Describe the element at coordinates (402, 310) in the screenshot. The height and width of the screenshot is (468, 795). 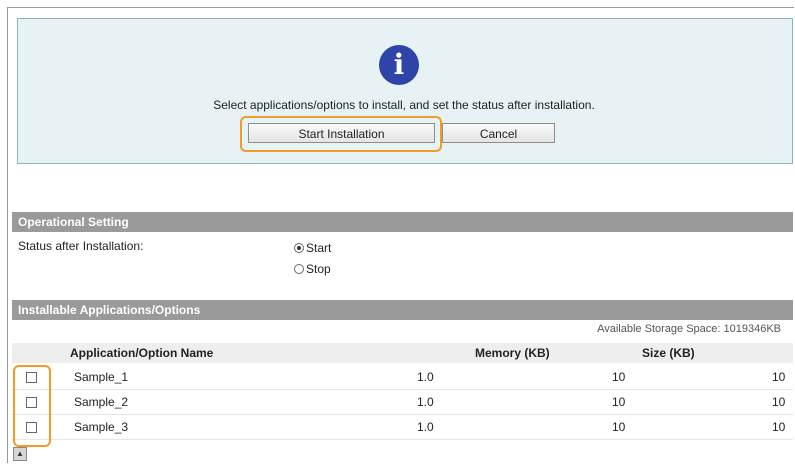
I see `installable-applications-header: Installable Applications/Options` at that location.